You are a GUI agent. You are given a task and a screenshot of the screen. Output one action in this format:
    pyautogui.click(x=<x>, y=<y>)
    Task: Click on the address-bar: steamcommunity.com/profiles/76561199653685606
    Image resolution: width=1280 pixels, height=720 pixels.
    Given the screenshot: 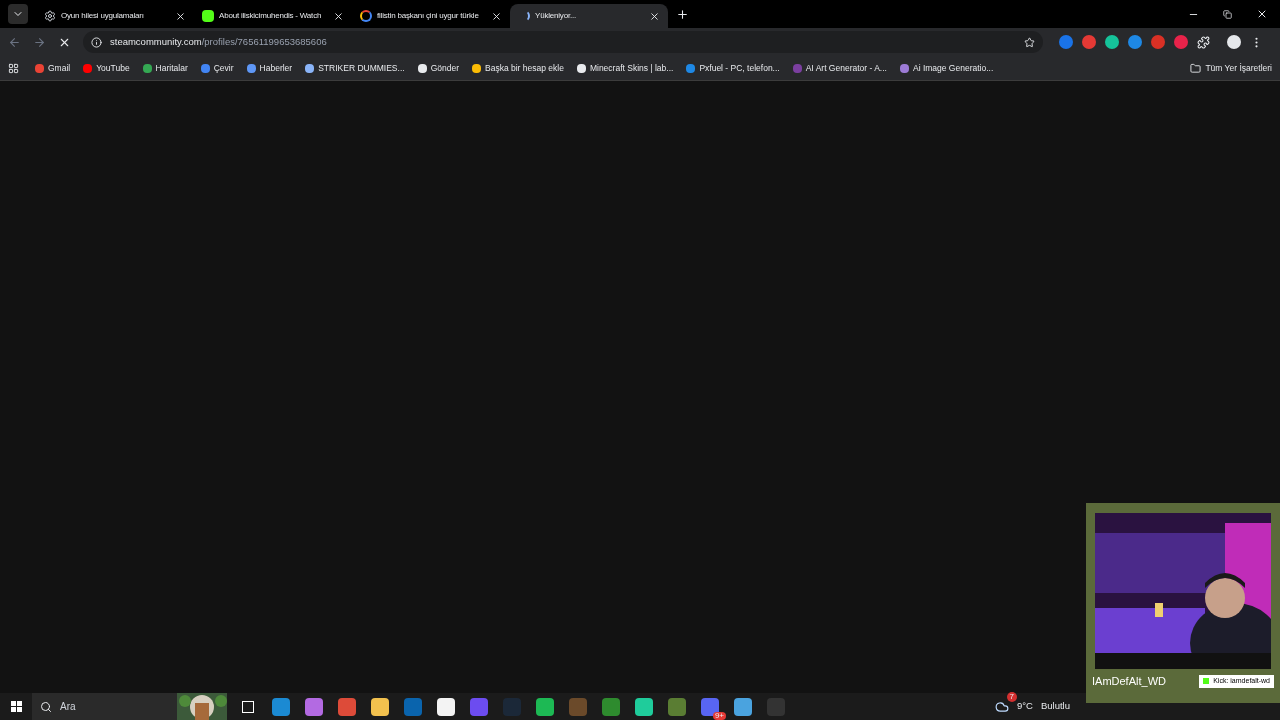 What is the action you would take?
    pyautogui.click(x=563, y=42)
    